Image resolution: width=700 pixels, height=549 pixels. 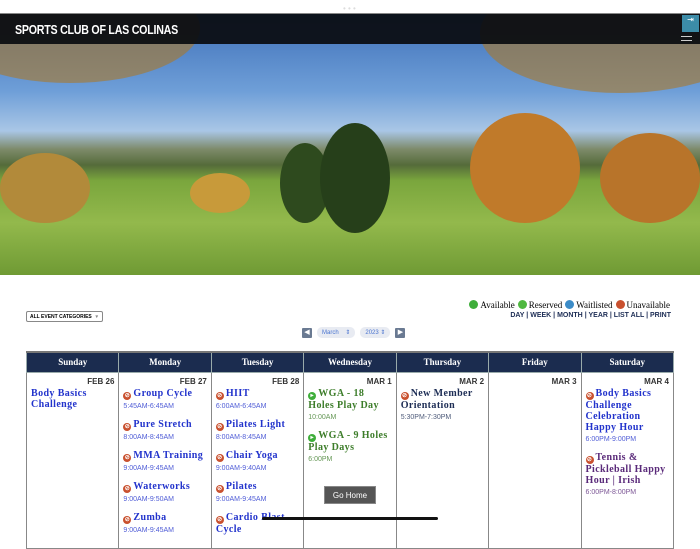 I want to click on event-time: 5:30PM-7:30PM, so click(x=426, y=417).